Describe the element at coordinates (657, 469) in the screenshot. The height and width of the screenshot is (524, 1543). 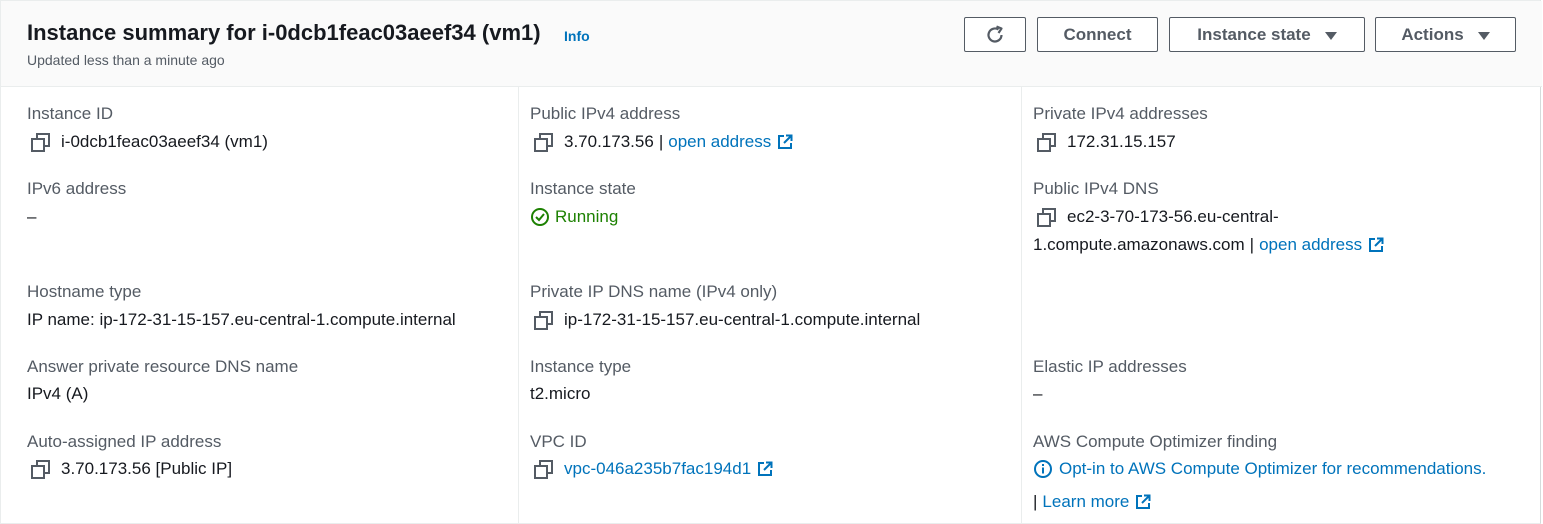
I see `vpc-id-link: vpc-046a235b7fac194d1` at that location.